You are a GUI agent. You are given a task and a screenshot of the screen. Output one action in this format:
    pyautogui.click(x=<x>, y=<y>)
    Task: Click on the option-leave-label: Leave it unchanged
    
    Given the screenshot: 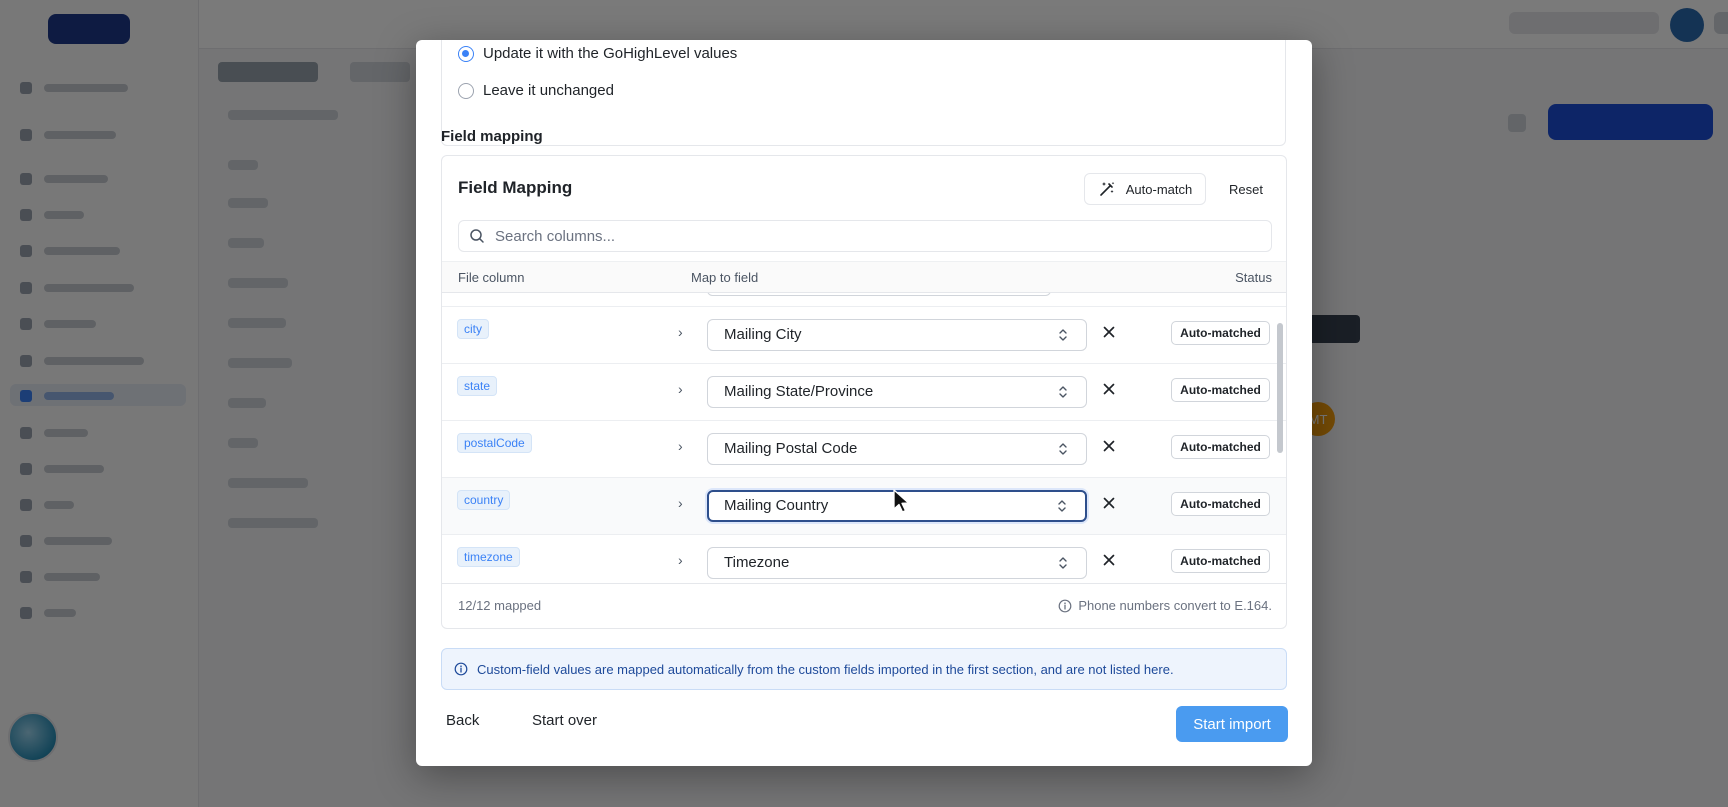 What is the action you would take?
    pyautogui.click(x=548, y=90)
    